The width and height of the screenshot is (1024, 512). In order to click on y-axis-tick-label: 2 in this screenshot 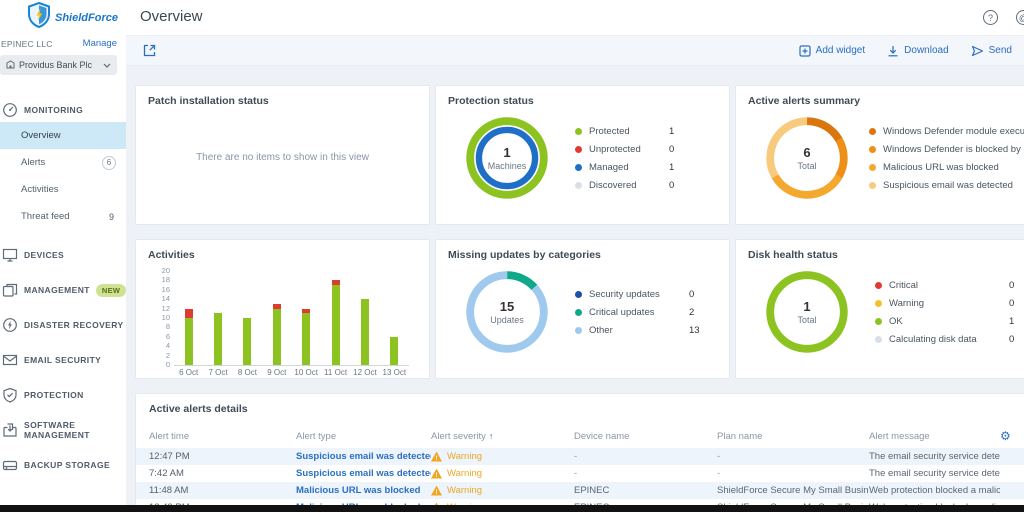, I will do `click(167, 355)`.